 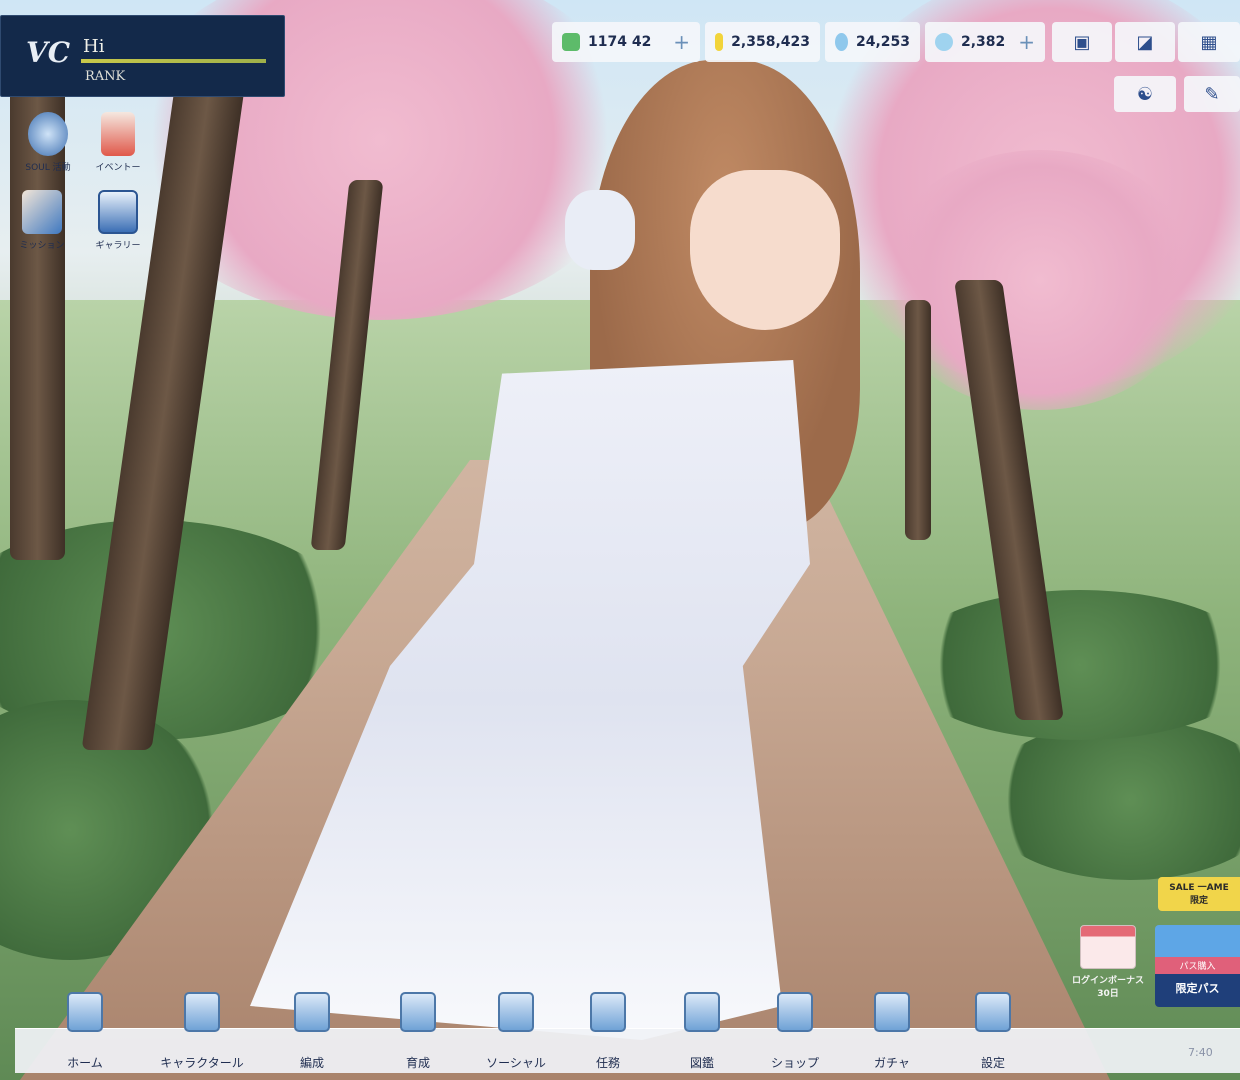 What do you see at coordinates (1200, 1052) in the screenshot?
I see `clock: 7:40` at bounding box center [1200, 1052].